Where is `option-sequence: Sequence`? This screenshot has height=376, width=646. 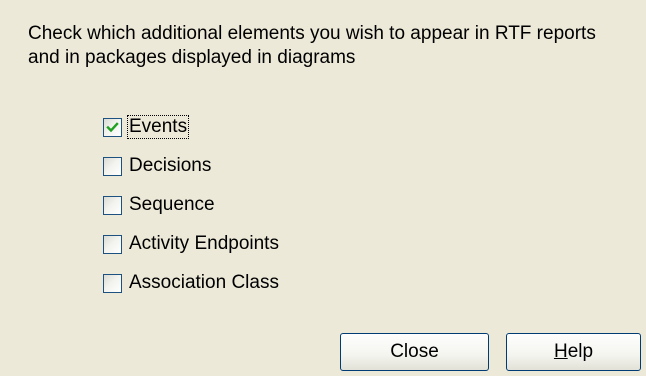
option-sequence: Sequence is located at coordinates (192, 205).